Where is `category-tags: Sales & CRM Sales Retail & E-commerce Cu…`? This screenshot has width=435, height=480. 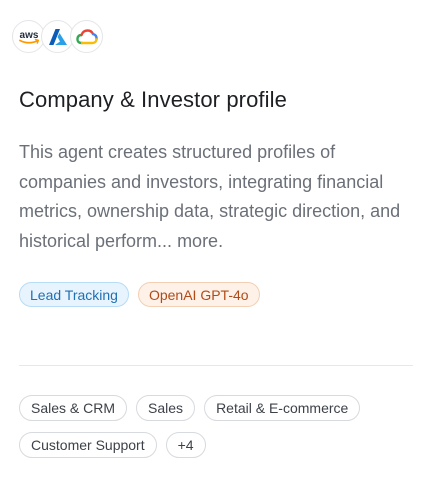
category-tags: Sales & CRM Sales Retail & E-commerce Cu… is located at coordinates (219, 426).